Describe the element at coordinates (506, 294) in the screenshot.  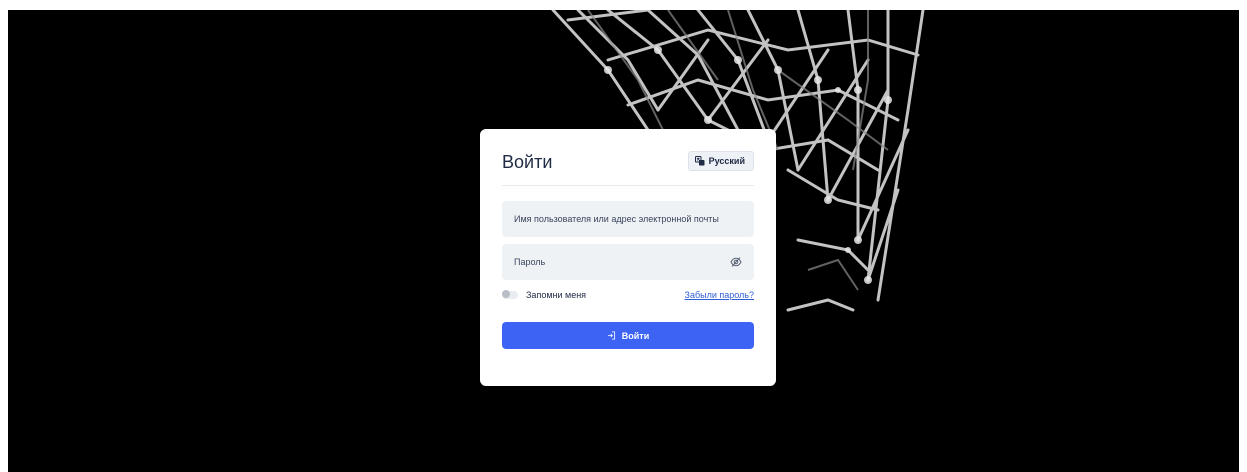
I see `toggle-knob` at that location.